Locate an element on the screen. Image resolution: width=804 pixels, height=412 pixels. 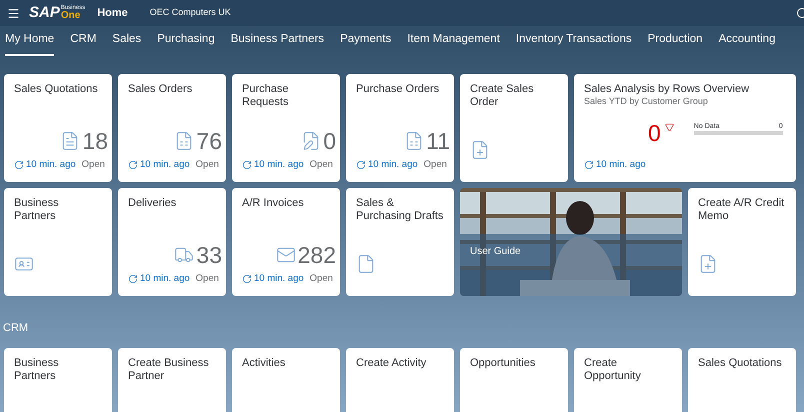
nav-tab: My Home is located at coordinates (29, 43).